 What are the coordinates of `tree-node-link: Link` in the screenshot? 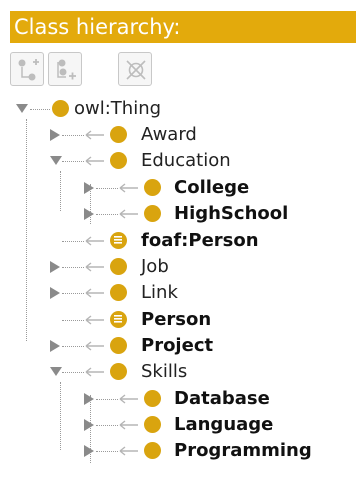 It's located at (179, 293).